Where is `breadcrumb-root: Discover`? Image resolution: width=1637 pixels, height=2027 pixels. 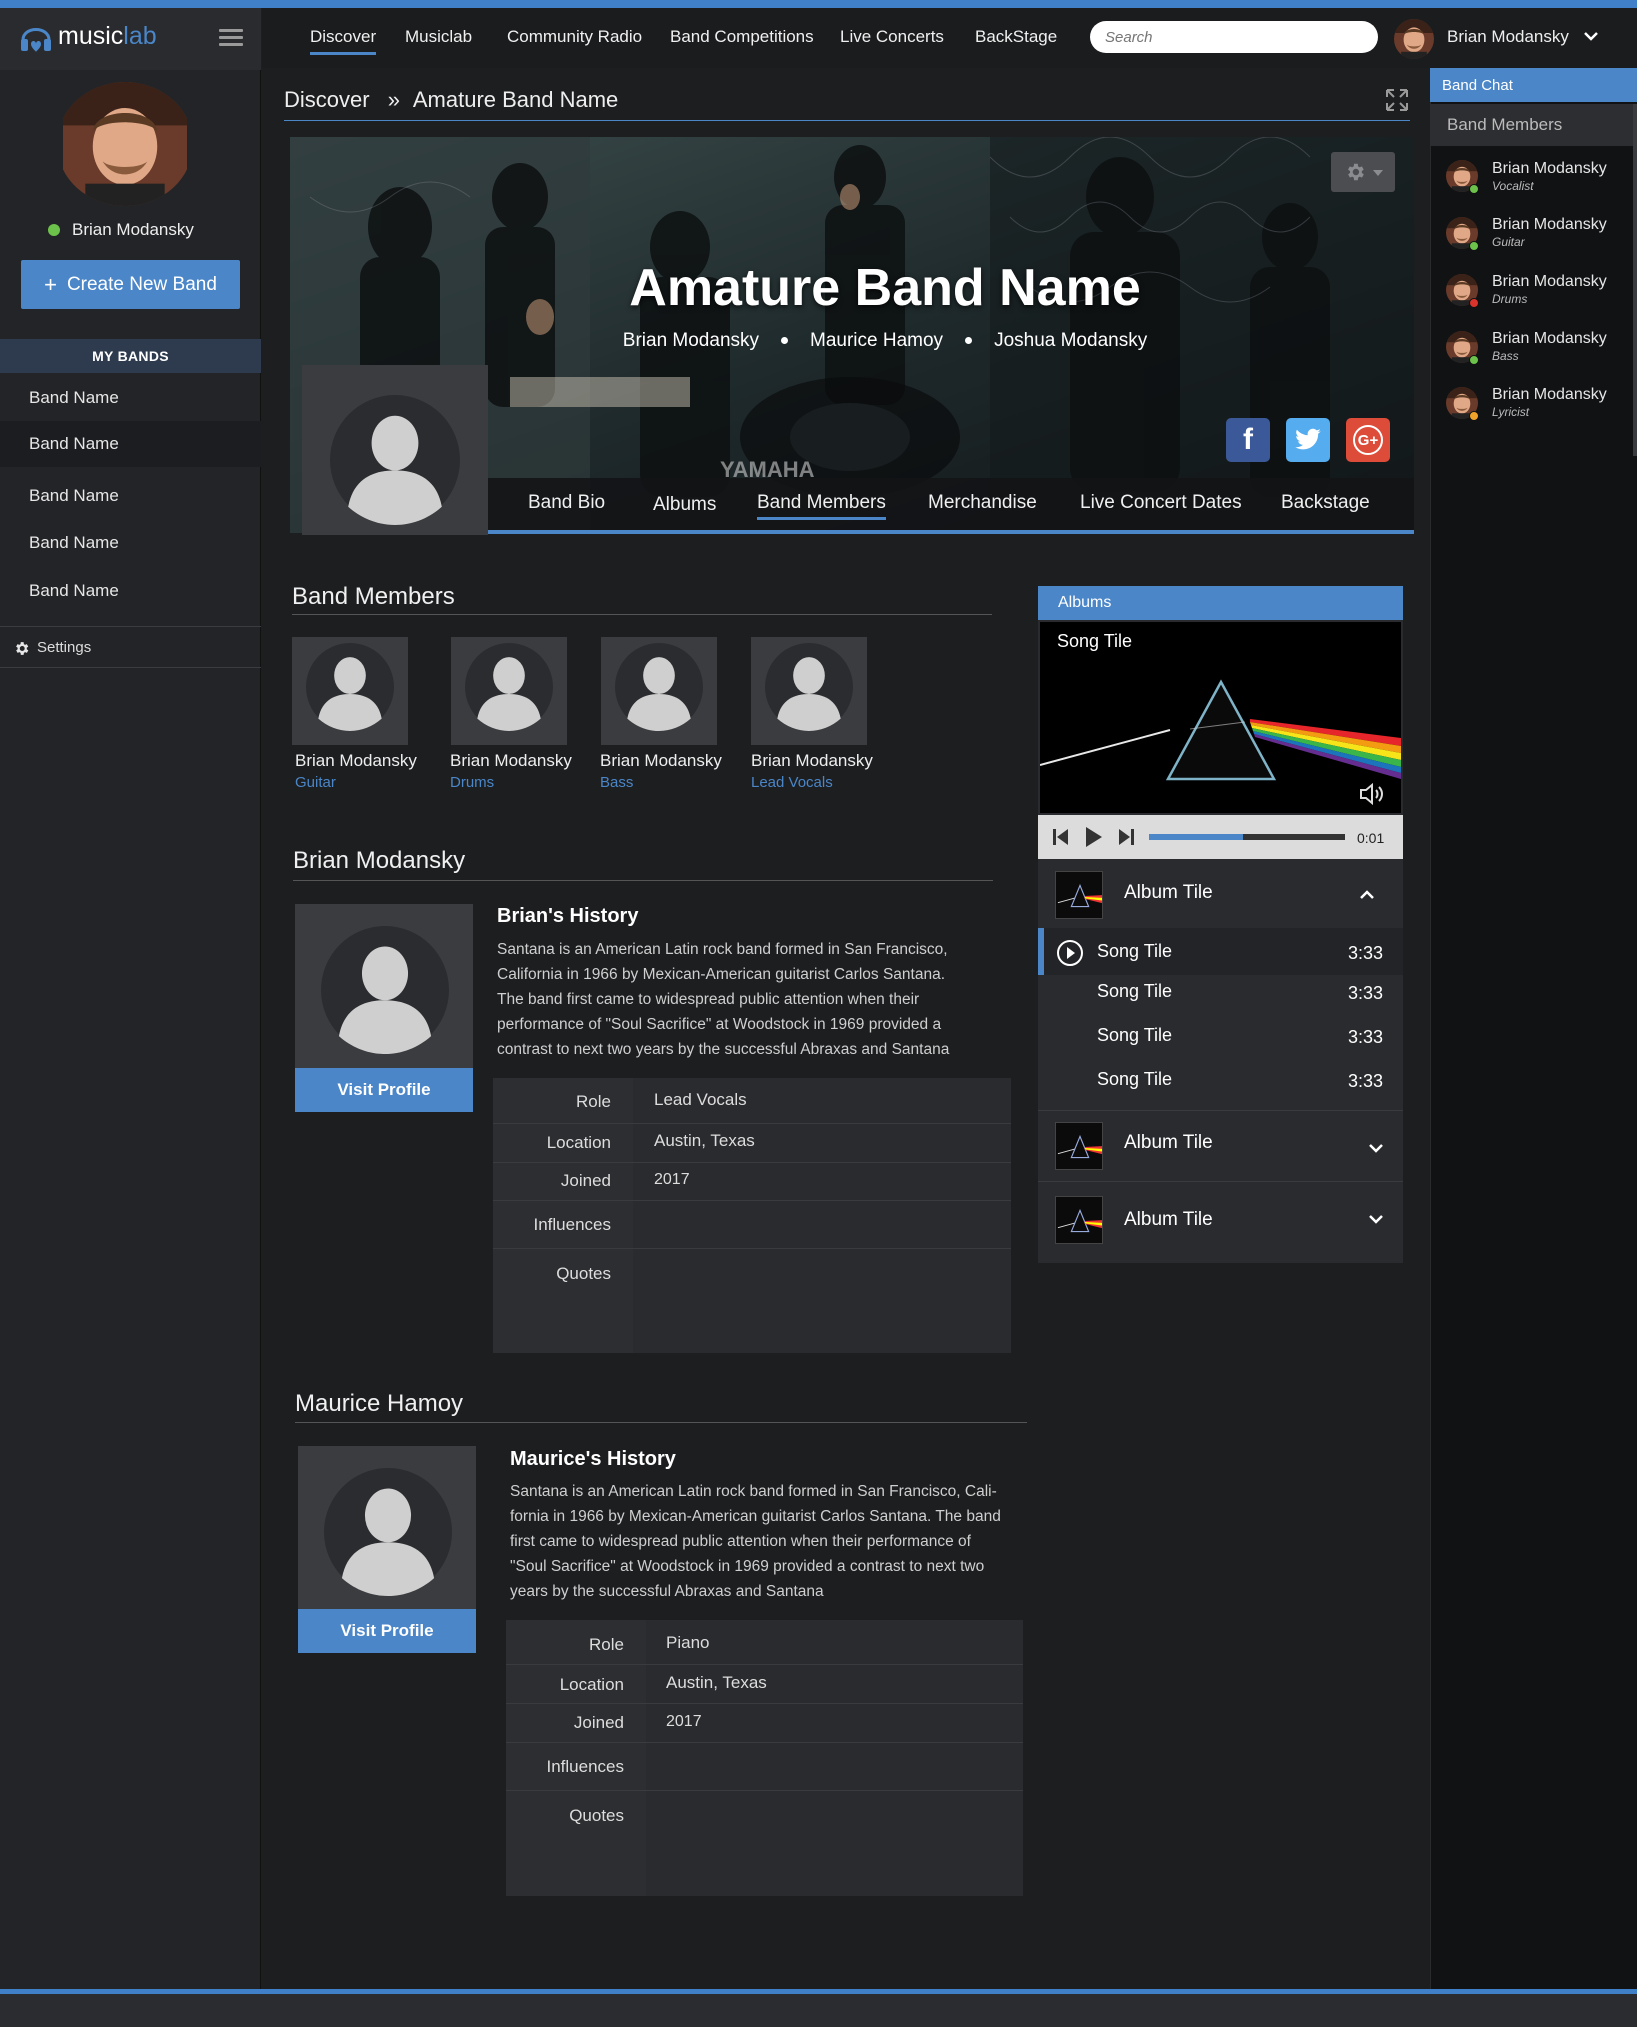
breadcrumb-root: Discover is located at coordinates (327, 99).